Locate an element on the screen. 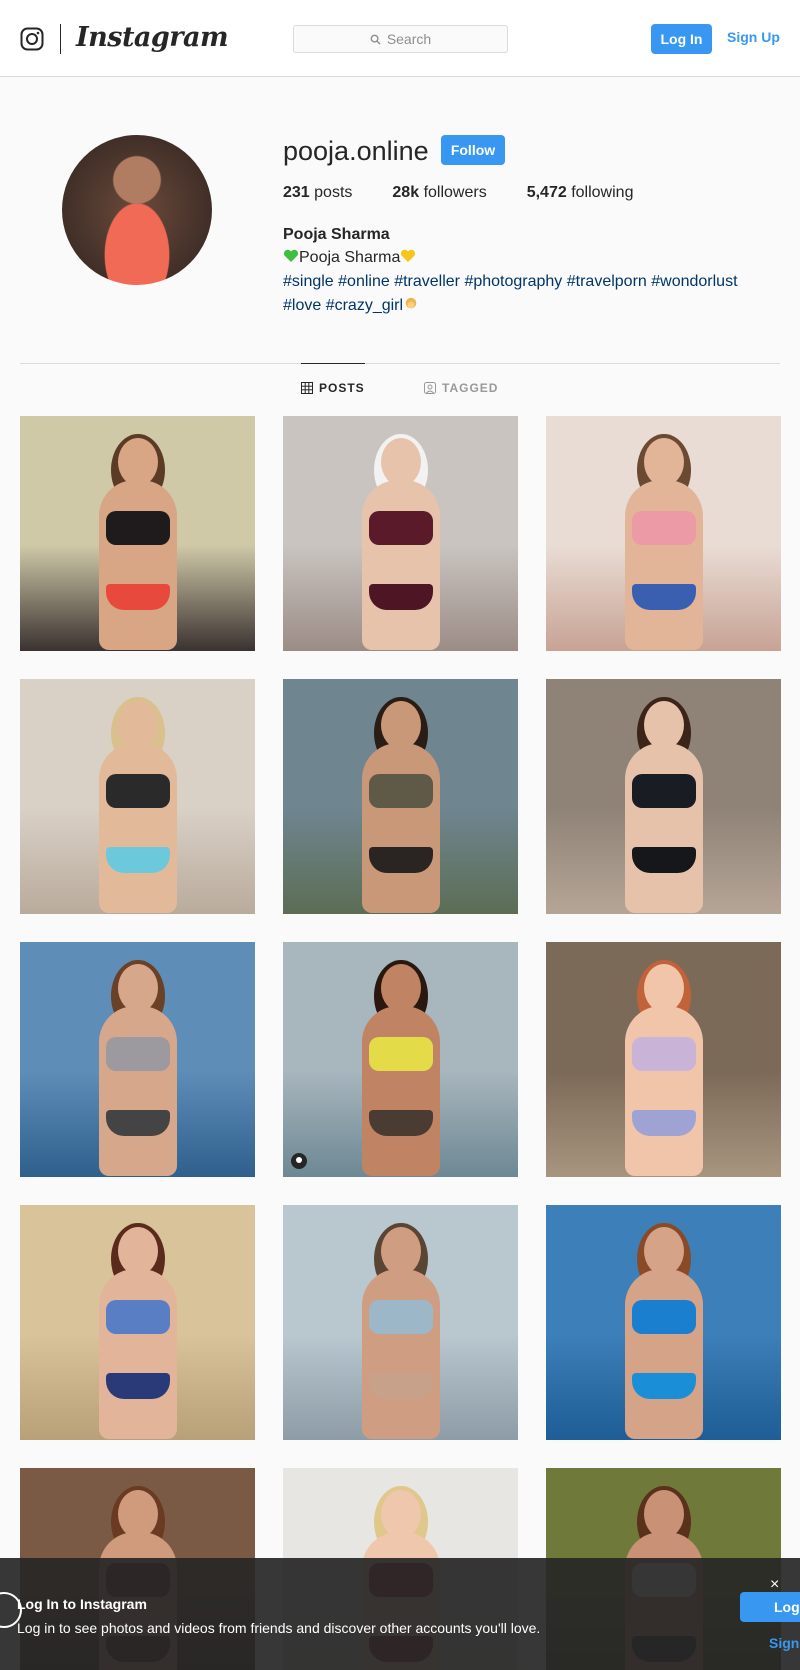 The height and width of the screenshot is (1670, 800). stat-posts-count: 231 is located at coordinates (296, 192).